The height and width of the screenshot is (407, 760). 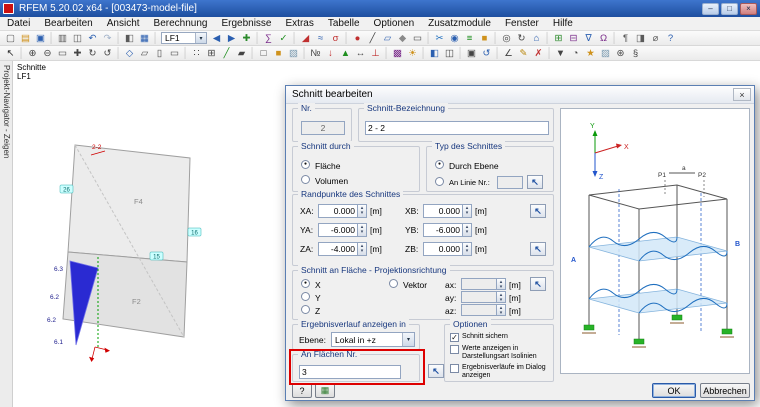 What do you see at coordinates (748, 8) in the screenshot?
I see `close-button: ×` at bounding box center [748, 8].